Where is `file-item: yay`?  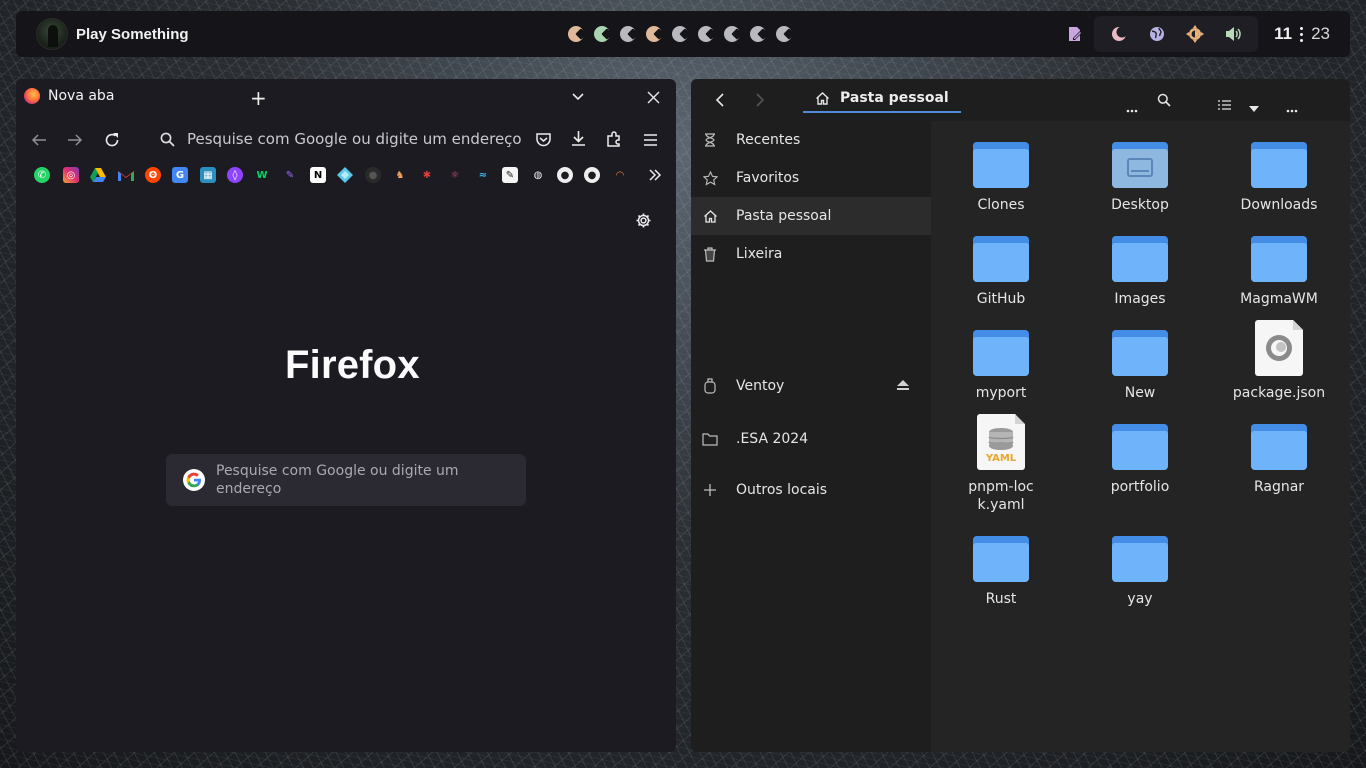
file-item: yay is located at coordinates (1140, 567).